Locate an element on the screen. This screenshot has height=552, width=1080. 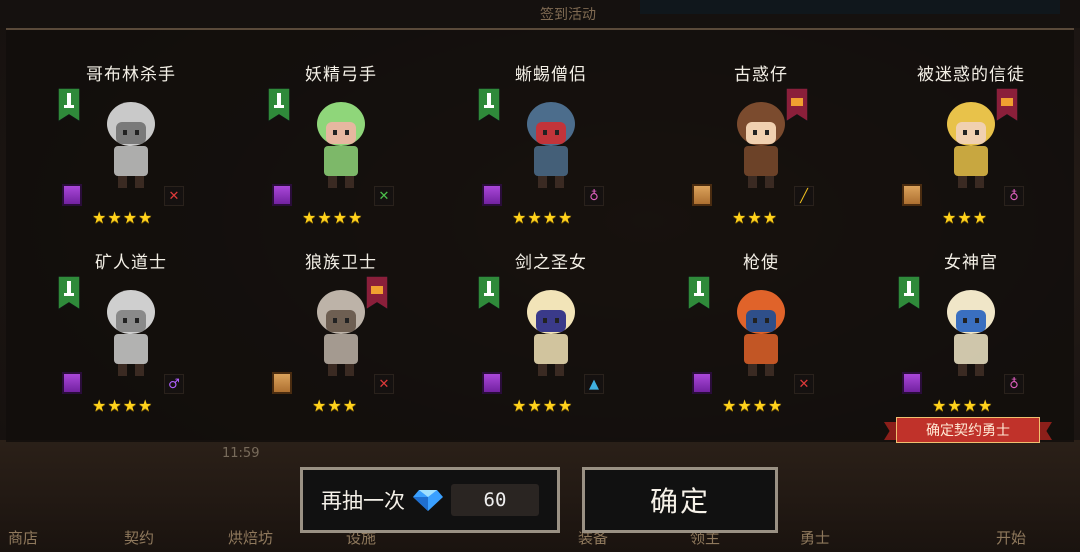
nav-heroes: 勇士 is located at coordinates (815, 537).